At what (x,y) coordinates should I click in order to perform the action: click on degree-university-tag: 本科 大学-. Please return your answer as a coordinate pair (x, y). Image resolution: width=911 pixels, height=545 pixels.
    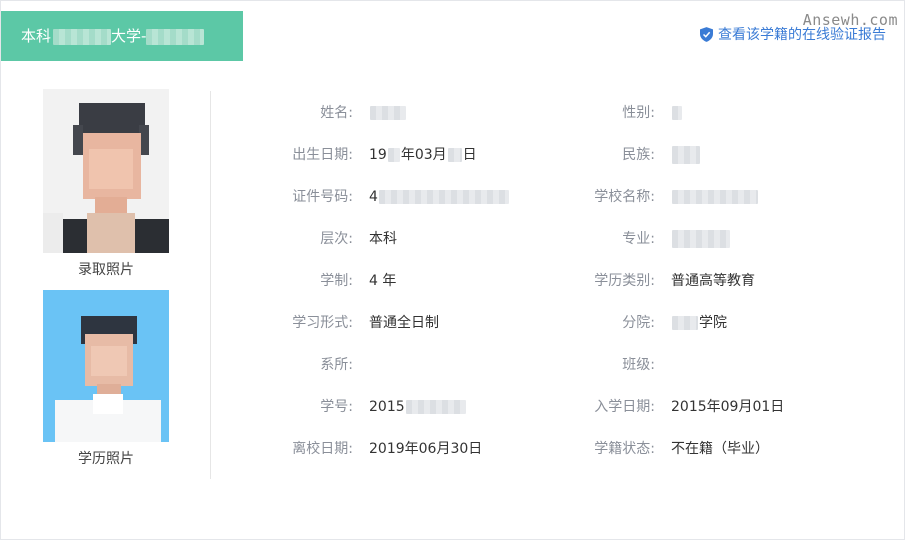
    Looking at the image, I should click on (122, 36).